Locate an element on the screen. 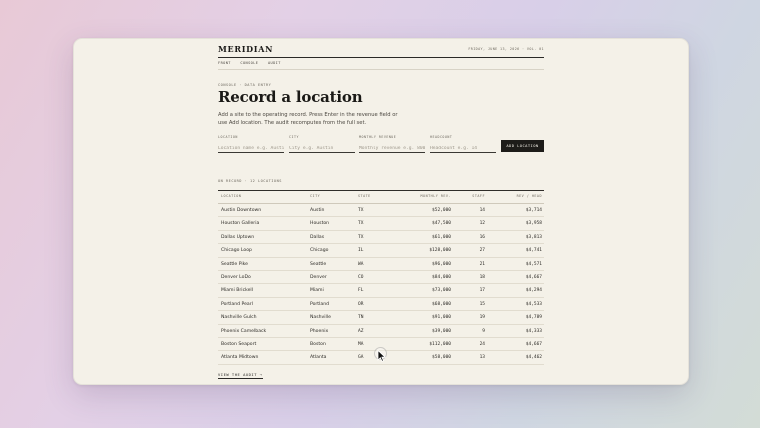 Image resolution: width=760 pixels, height=428 pixels. location-field-group: LOCATION is located at coordinates (251, 144).